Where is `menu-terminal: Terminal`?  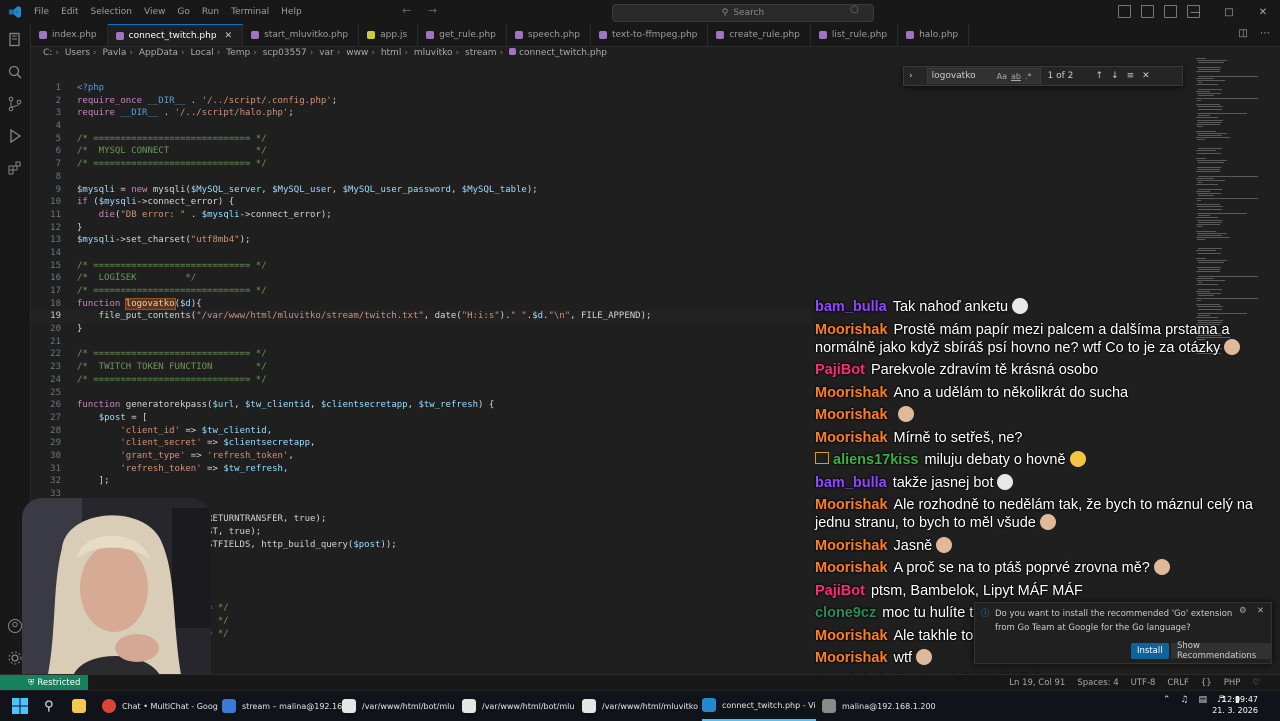 menu-terminal: Terminal is located at coordinates (250, 12).